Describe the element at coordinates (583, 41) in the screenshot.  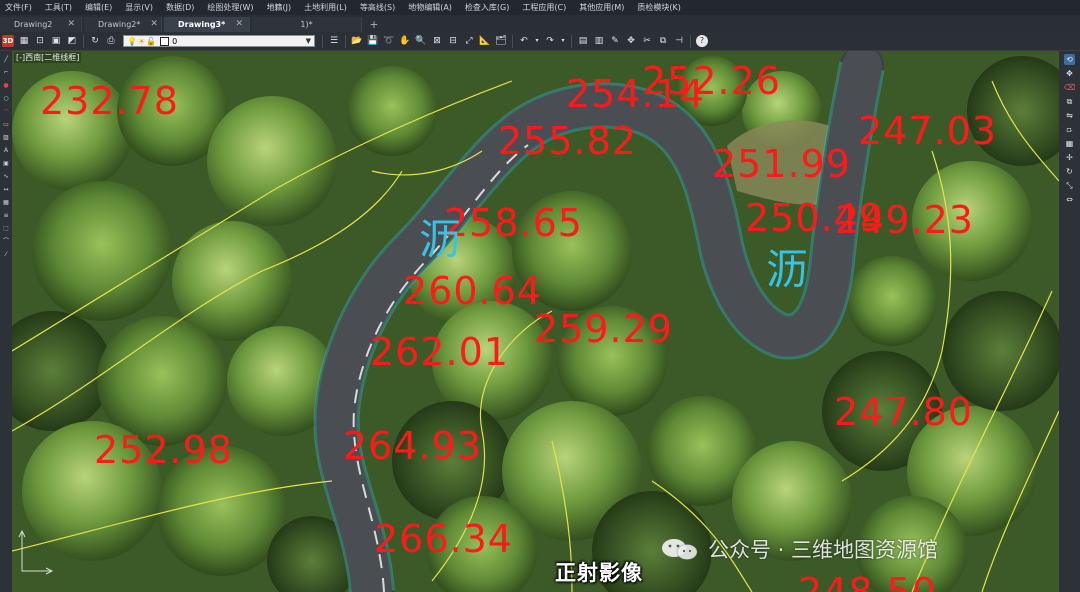
I see `properties-icon: ▤` at that location.